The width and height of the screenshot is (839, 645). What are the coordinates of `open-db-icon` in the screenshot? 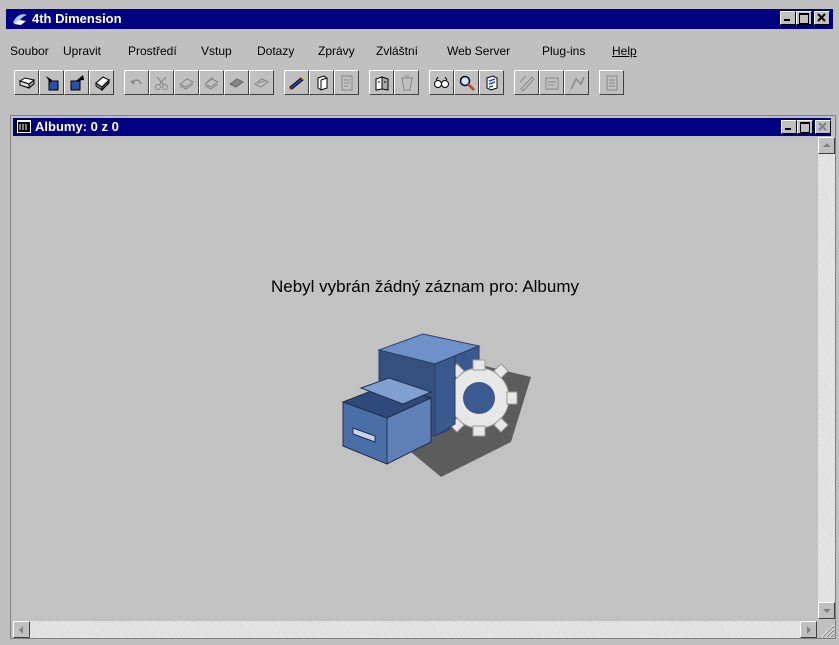 It's located at (52, 83).